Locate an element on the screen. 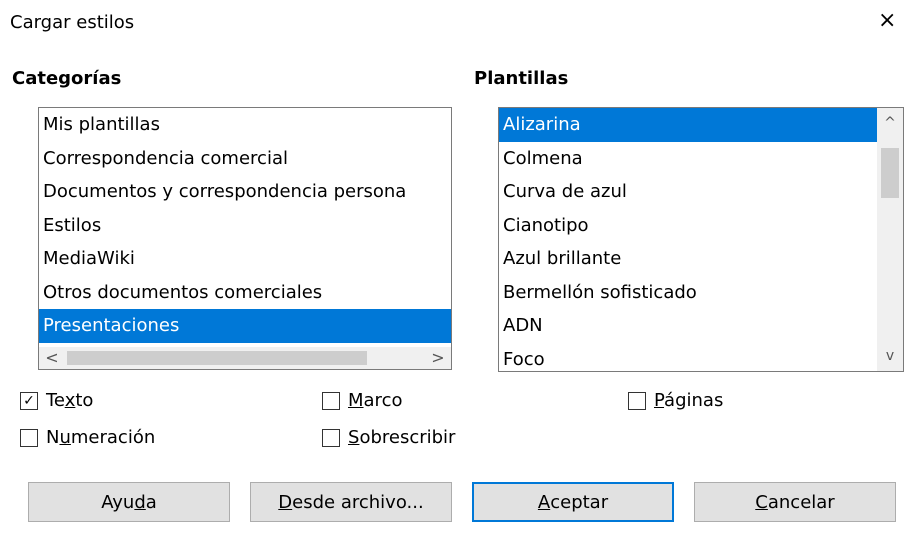 This screenshot has width=906, height=536. texto-label: Texto is located at coordinates (70, 400).